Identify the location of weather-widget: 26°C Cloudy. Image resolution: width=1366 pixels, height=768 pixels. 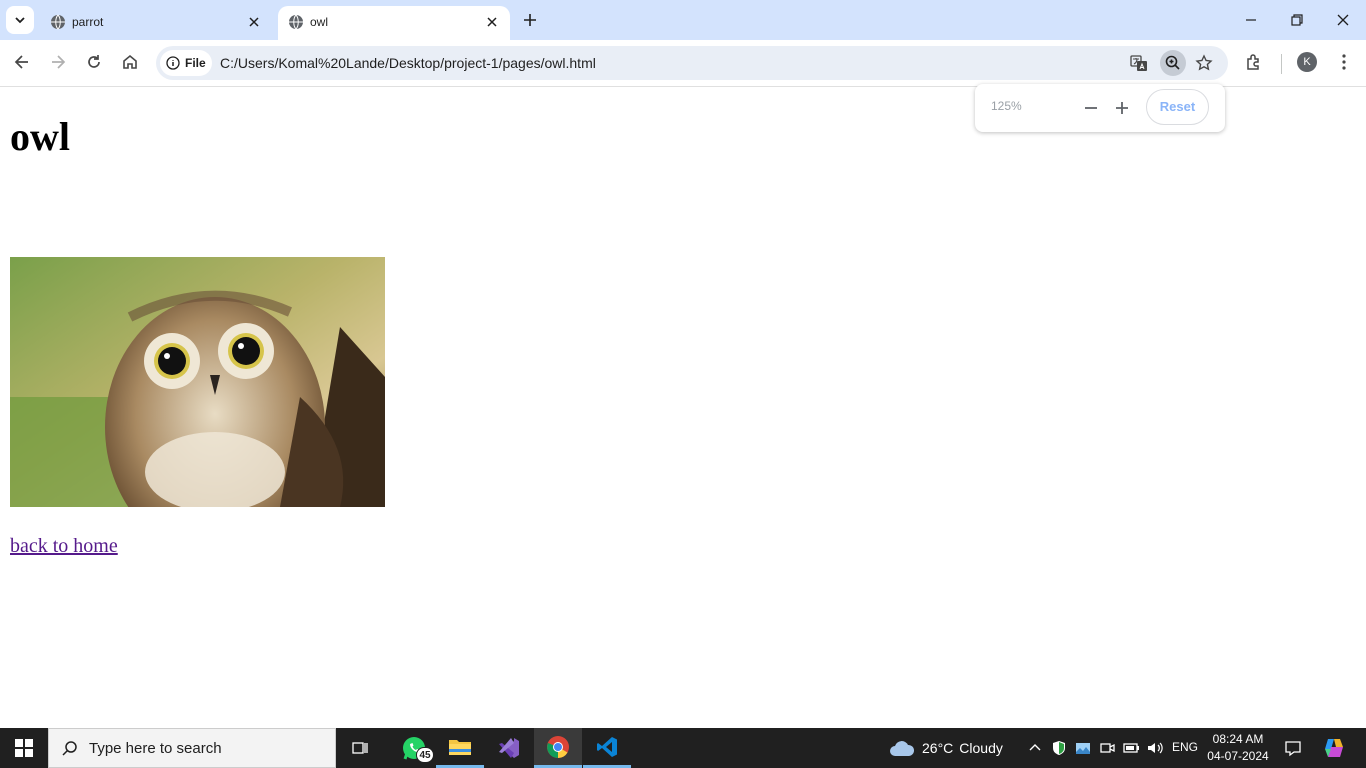
(945, 748).